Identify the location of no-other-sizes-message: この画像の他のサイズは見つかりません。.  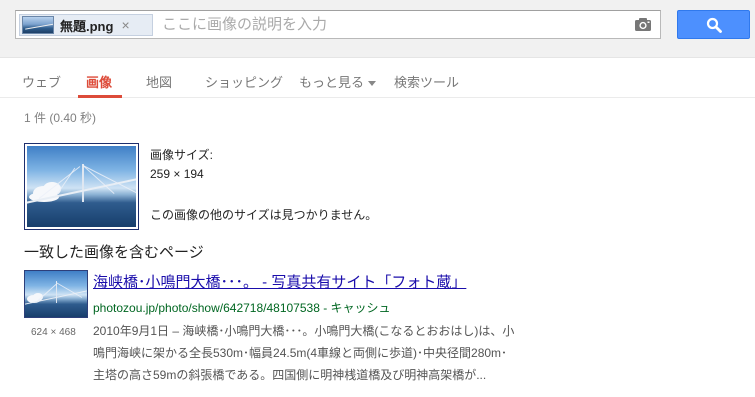
(264, 215).